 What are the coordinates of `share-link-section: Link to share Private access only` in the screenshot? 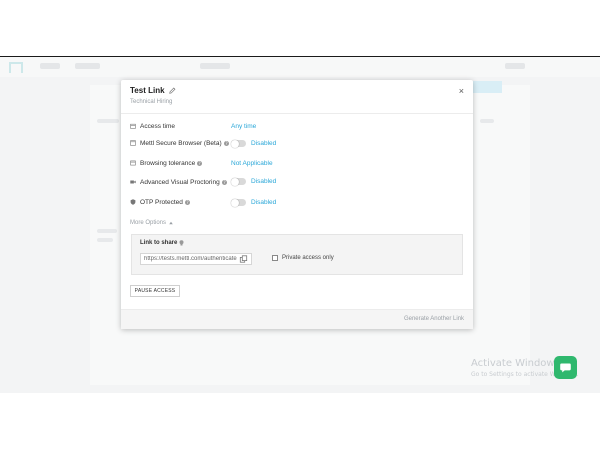 It's located at (297, 254).